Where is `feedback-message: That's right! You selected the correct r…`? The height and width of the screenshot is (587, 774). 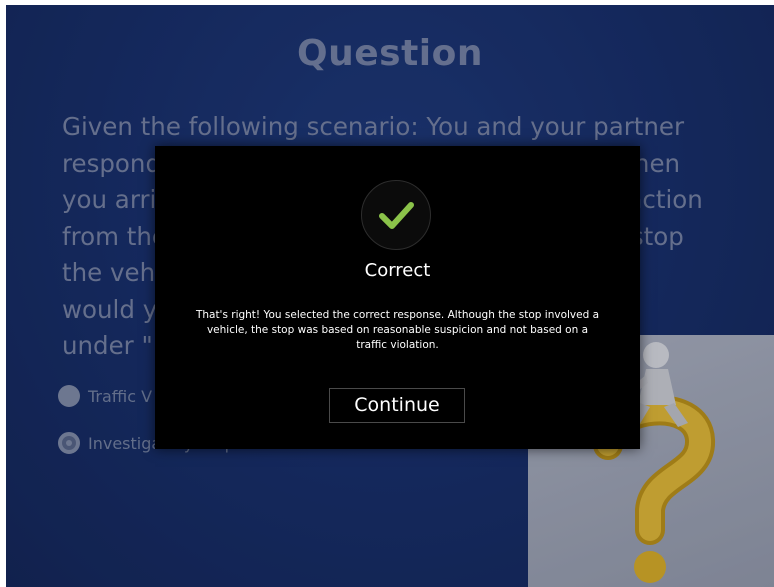
feedback-message: That's right! You selected the correct r… is located at coordinates (397, 330).